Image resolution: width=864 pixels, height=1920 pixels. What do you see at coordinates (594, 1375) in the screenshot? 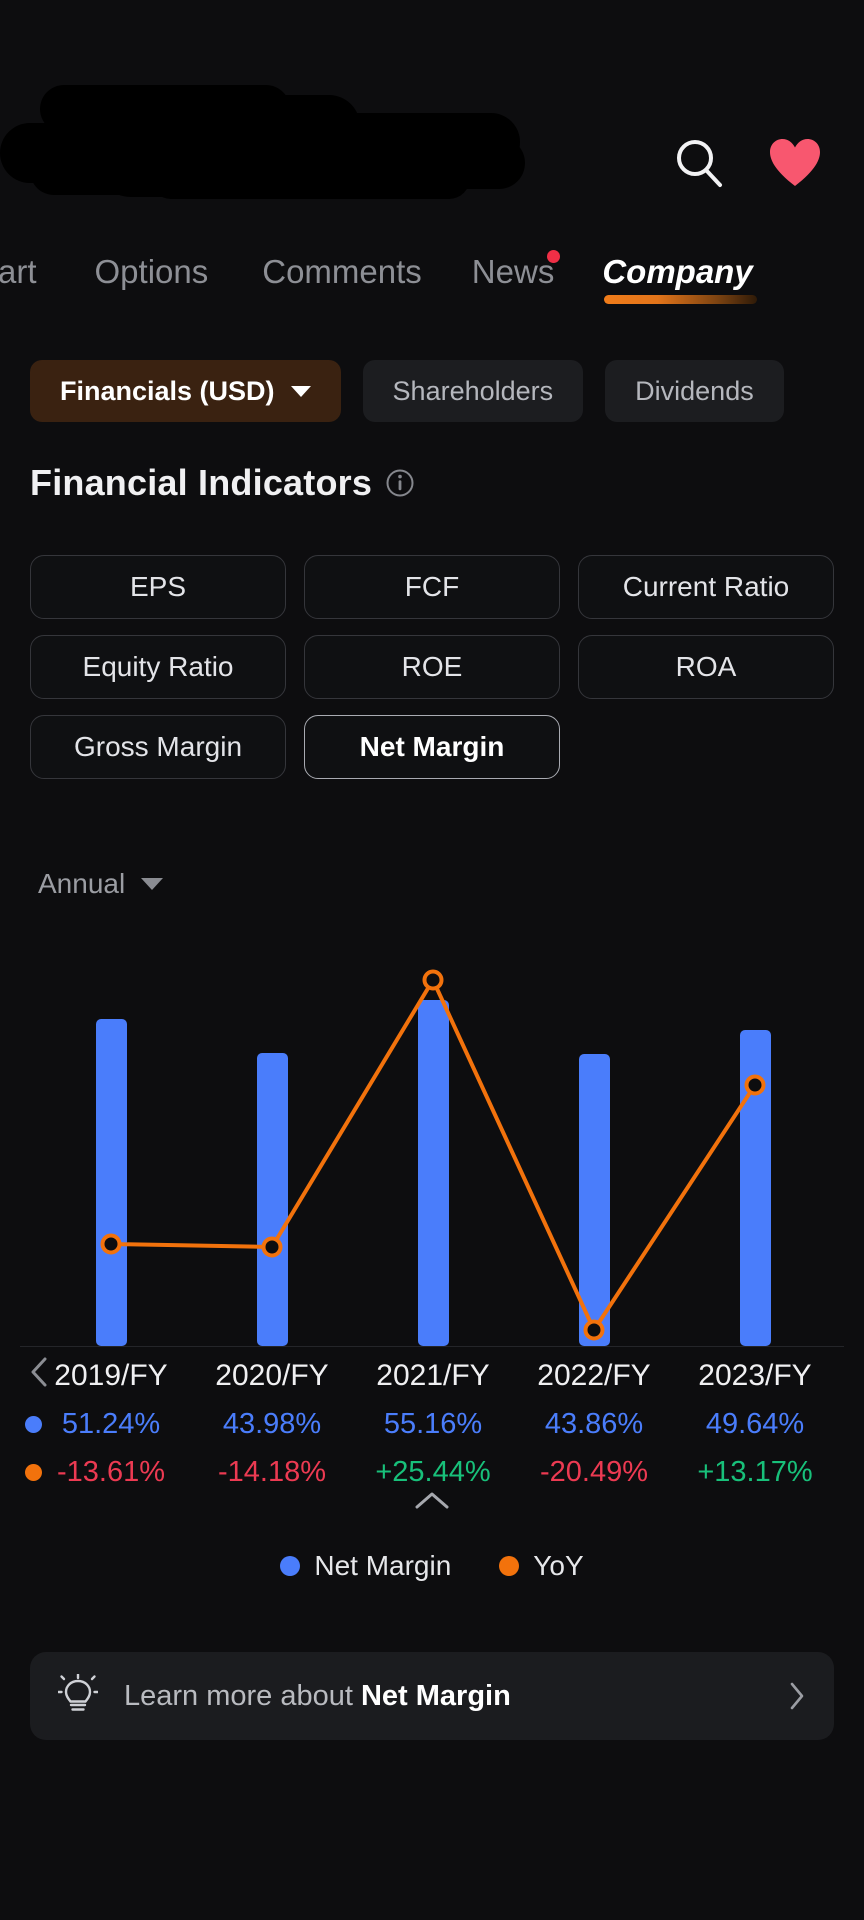
I see `year-cell-2022: 2022/FY` at bounding box center [594, 1375].